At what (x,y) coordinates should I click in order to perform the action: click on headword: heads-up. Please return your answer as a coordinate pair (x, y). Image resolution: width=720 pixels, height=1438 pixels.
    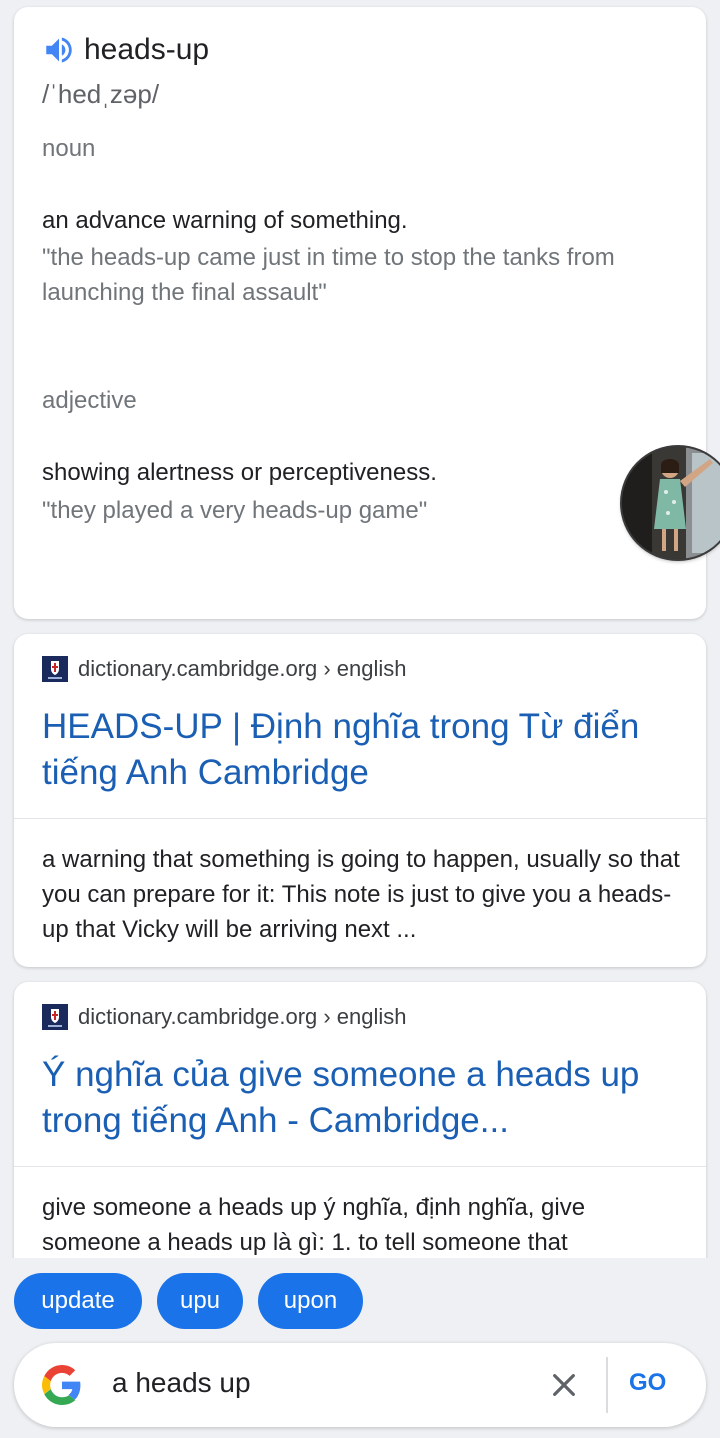
    Looking at the image, I should click on (147, 49).